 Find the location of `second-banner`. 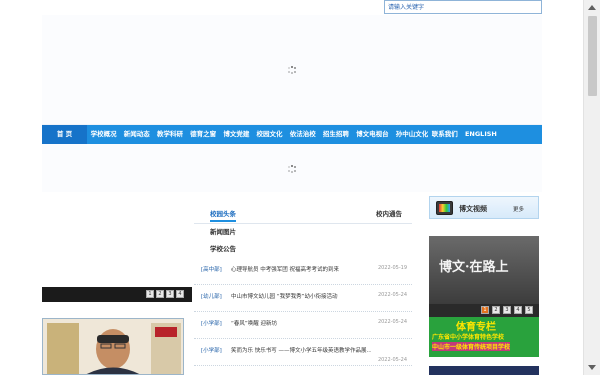

second-banner is located at coordinates (292, 168).